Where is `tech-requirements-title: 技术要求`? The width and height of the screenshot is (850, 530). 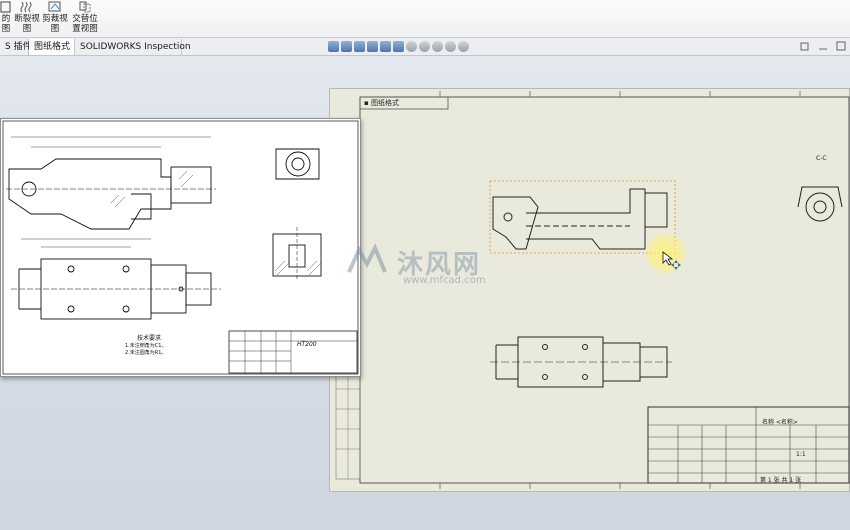 tech-requirements-title: 技术要求 is located at coordinates (149, 338).